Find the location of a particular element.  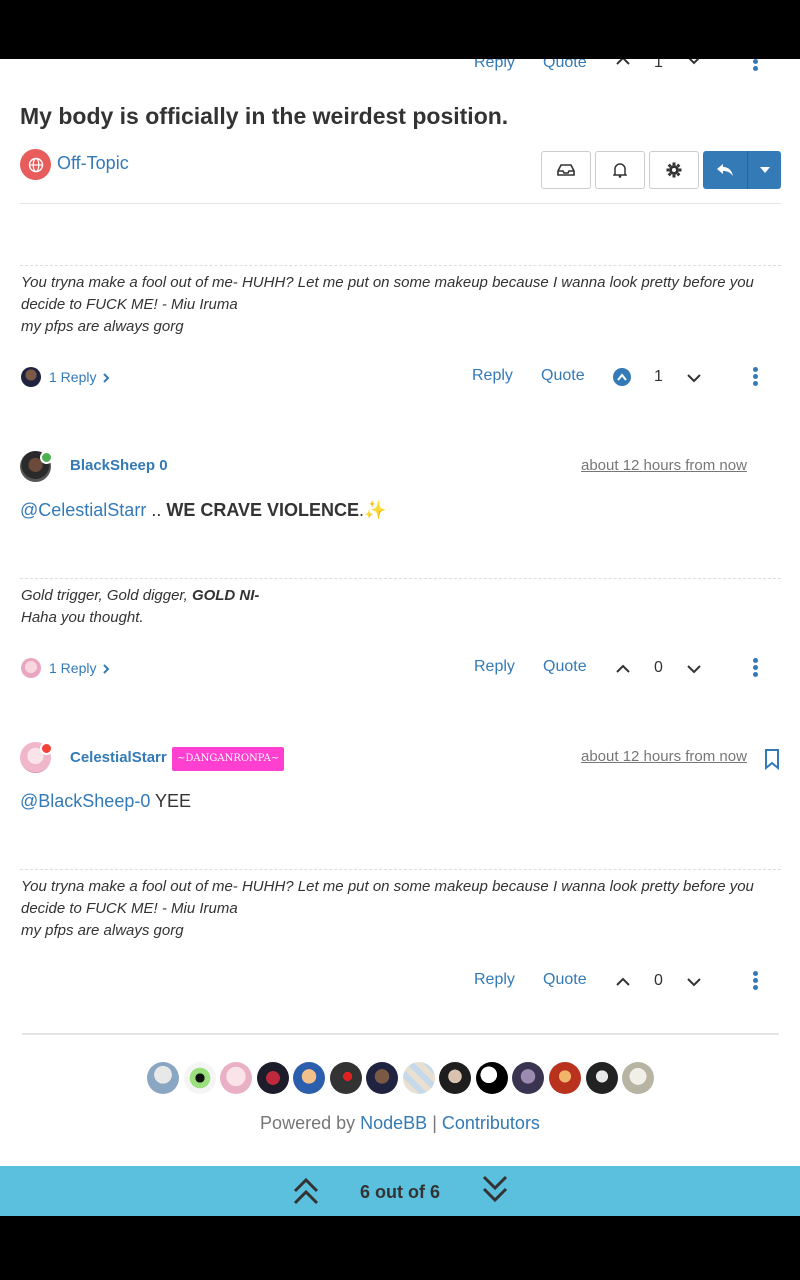

gear-icon is located at coordinates (674, 170).